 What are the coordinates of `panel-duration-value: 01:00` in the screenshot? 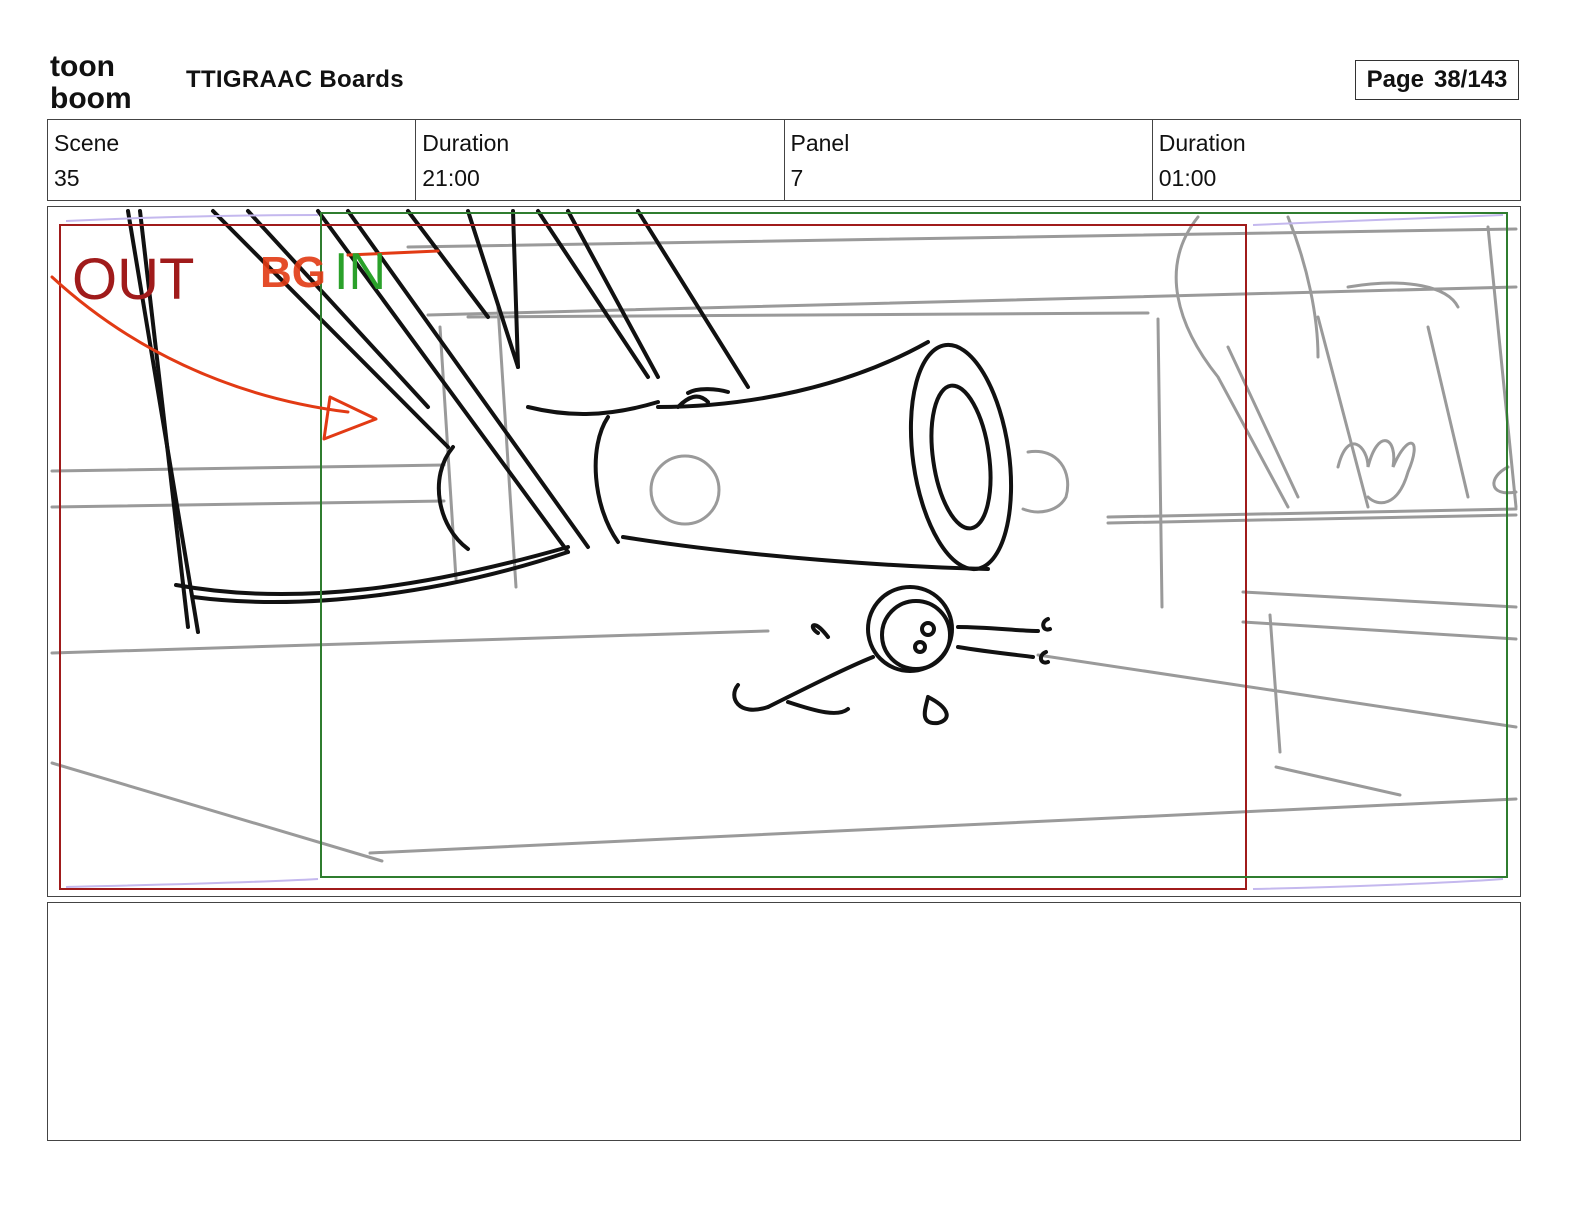 It's located at (1187, 178).